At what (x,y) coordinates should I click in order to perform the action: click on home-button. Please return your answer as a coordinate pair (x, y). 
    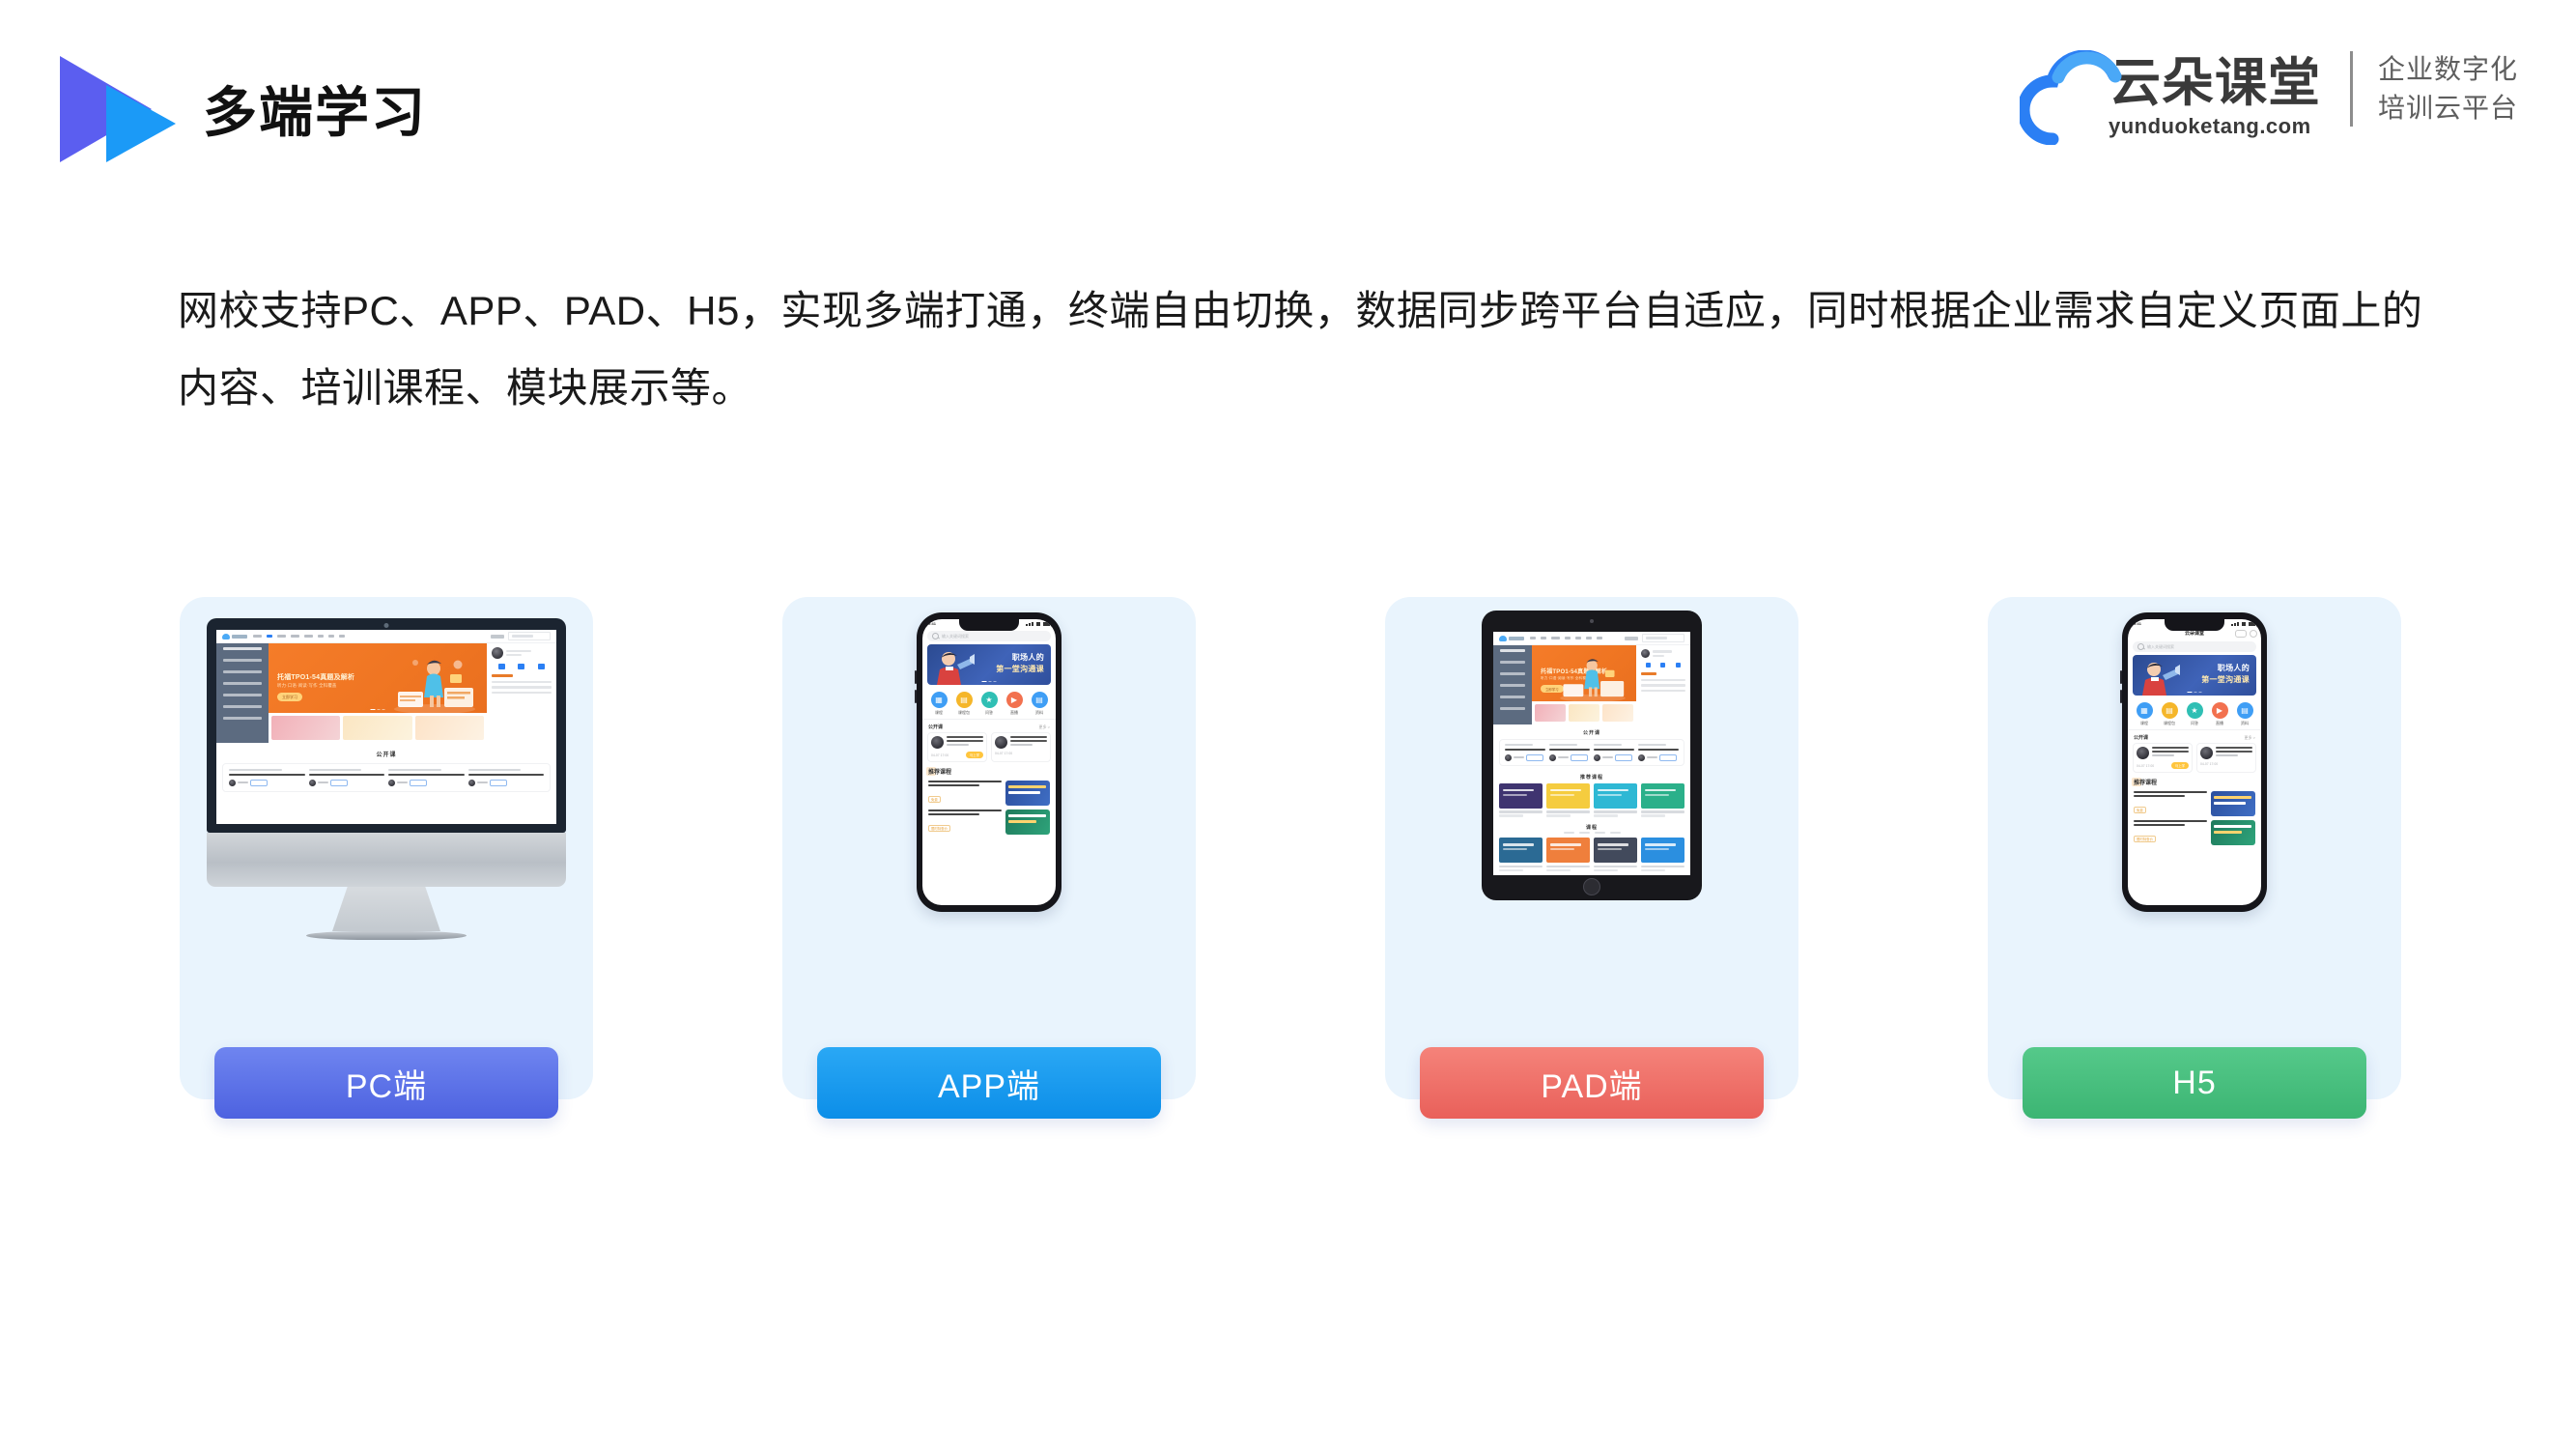
    Looking at the image, I should click on (1591, 886).